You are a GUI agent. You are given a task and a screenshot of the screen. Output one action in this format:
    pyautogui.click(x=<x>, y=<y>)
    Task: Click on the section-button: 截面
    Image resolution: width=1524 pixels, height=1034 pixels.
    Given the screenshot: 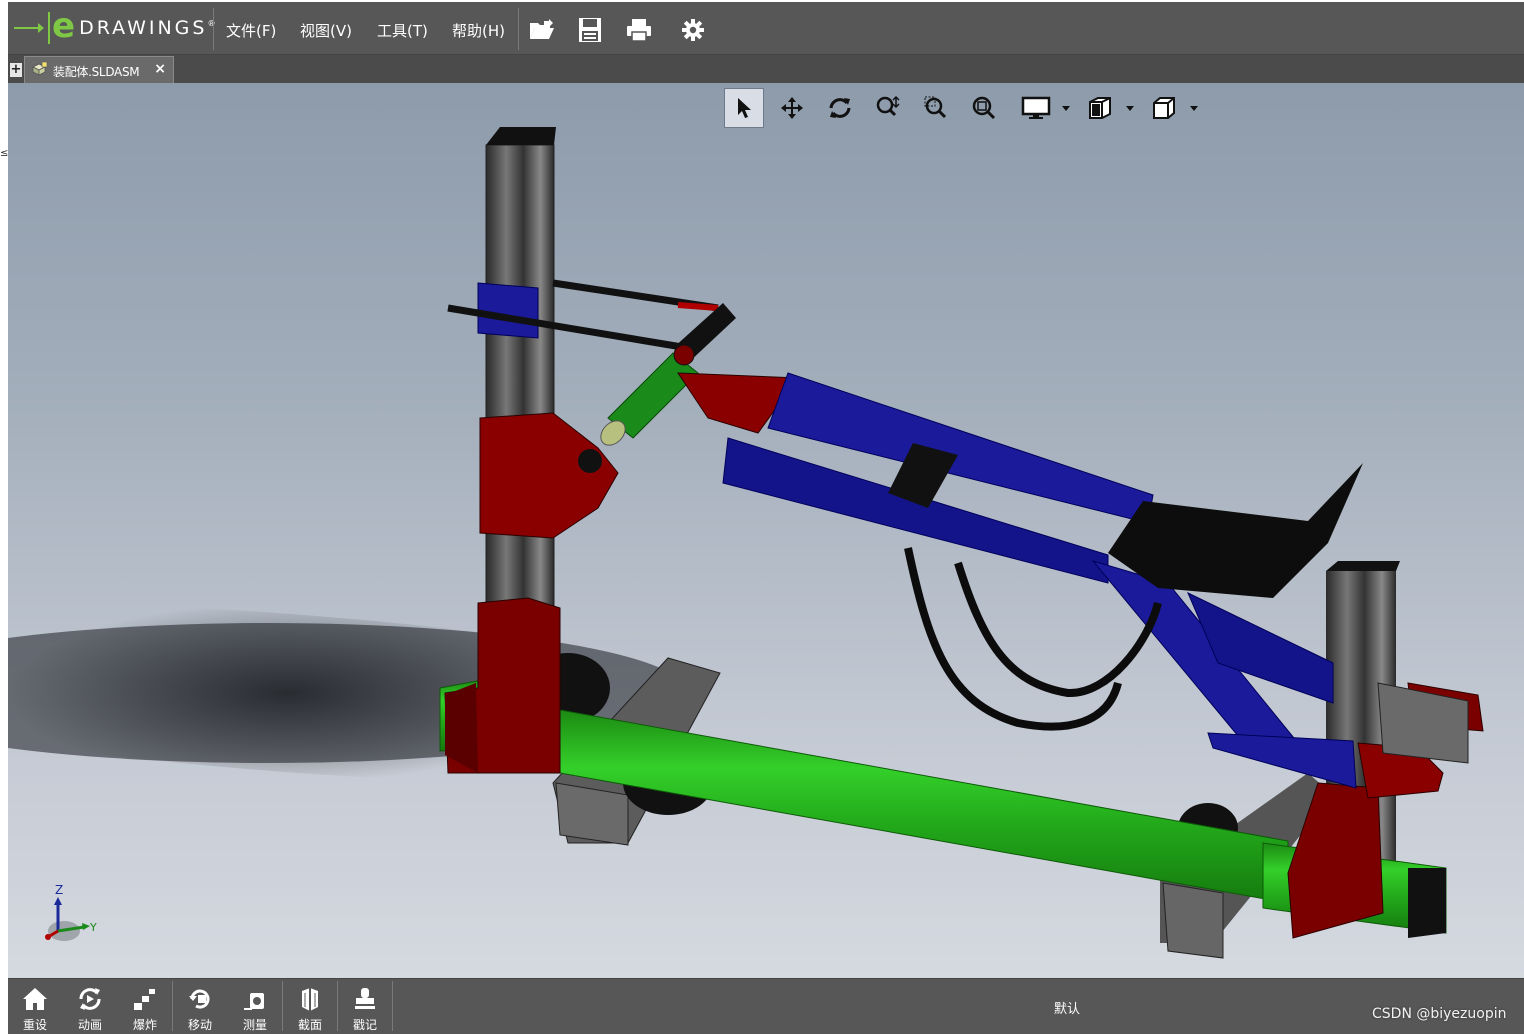 What is the action you would take?
    pyautogui.click(x=310, y=1006)
    